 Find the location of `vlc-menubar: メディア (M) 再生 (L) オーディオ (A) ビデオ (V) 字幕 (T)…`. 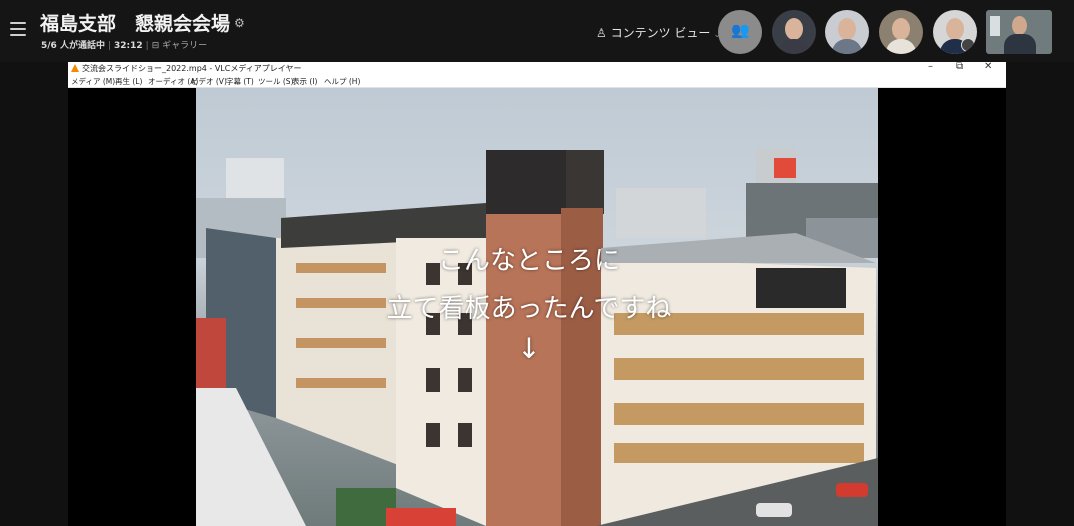

vlc-menubar: メディア (M) 再生 (L) オーディオ (A) ビデオ (V) 字幕 (T)… is located at coordinates (537, 81).